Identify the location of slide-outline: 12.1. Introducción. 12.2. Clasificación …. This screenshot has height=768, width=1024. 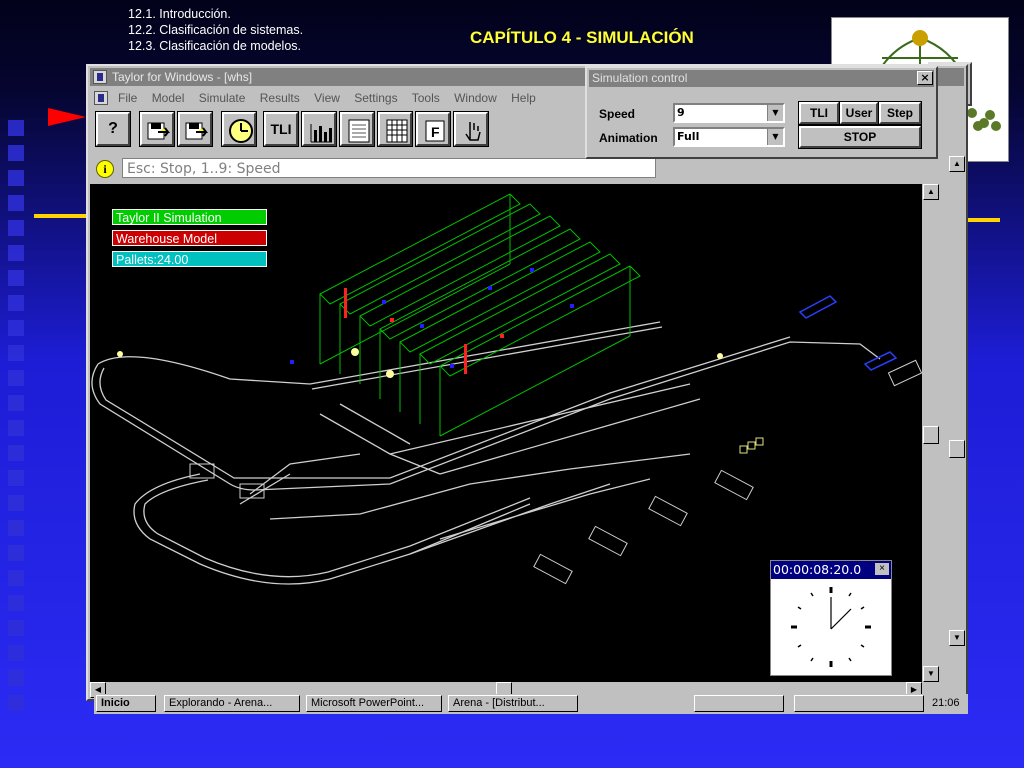
(215, 30).